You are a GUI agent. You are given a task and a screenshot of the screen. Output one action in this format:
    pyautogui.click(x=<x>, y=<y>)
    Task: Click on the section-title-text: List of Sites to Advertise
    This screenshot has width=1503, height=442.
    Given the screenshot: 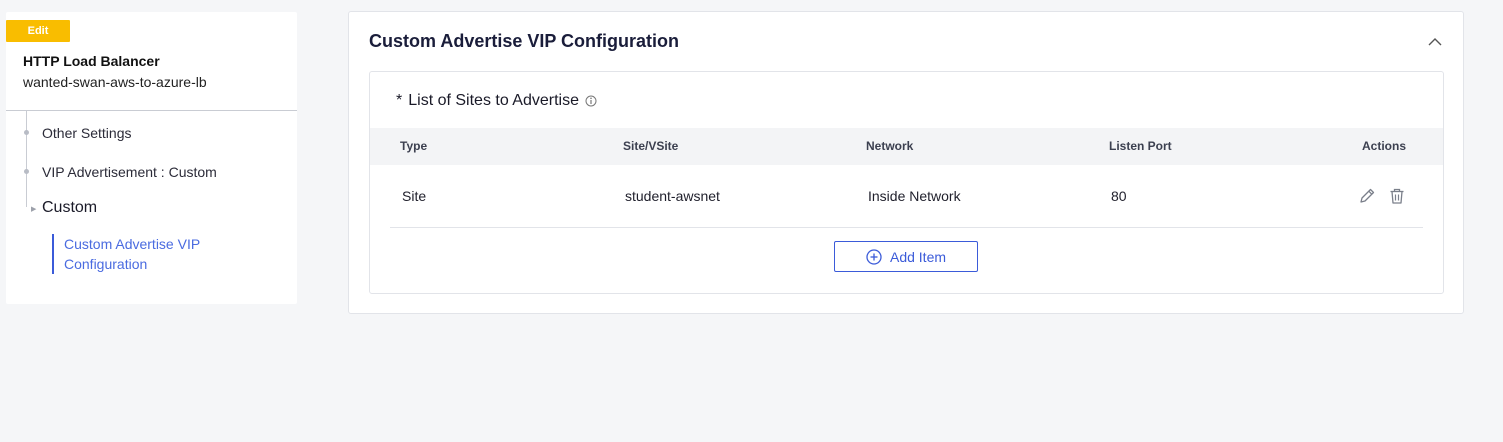 What is the action you would take?
    pyautogui.click(x=493, y=100)
    